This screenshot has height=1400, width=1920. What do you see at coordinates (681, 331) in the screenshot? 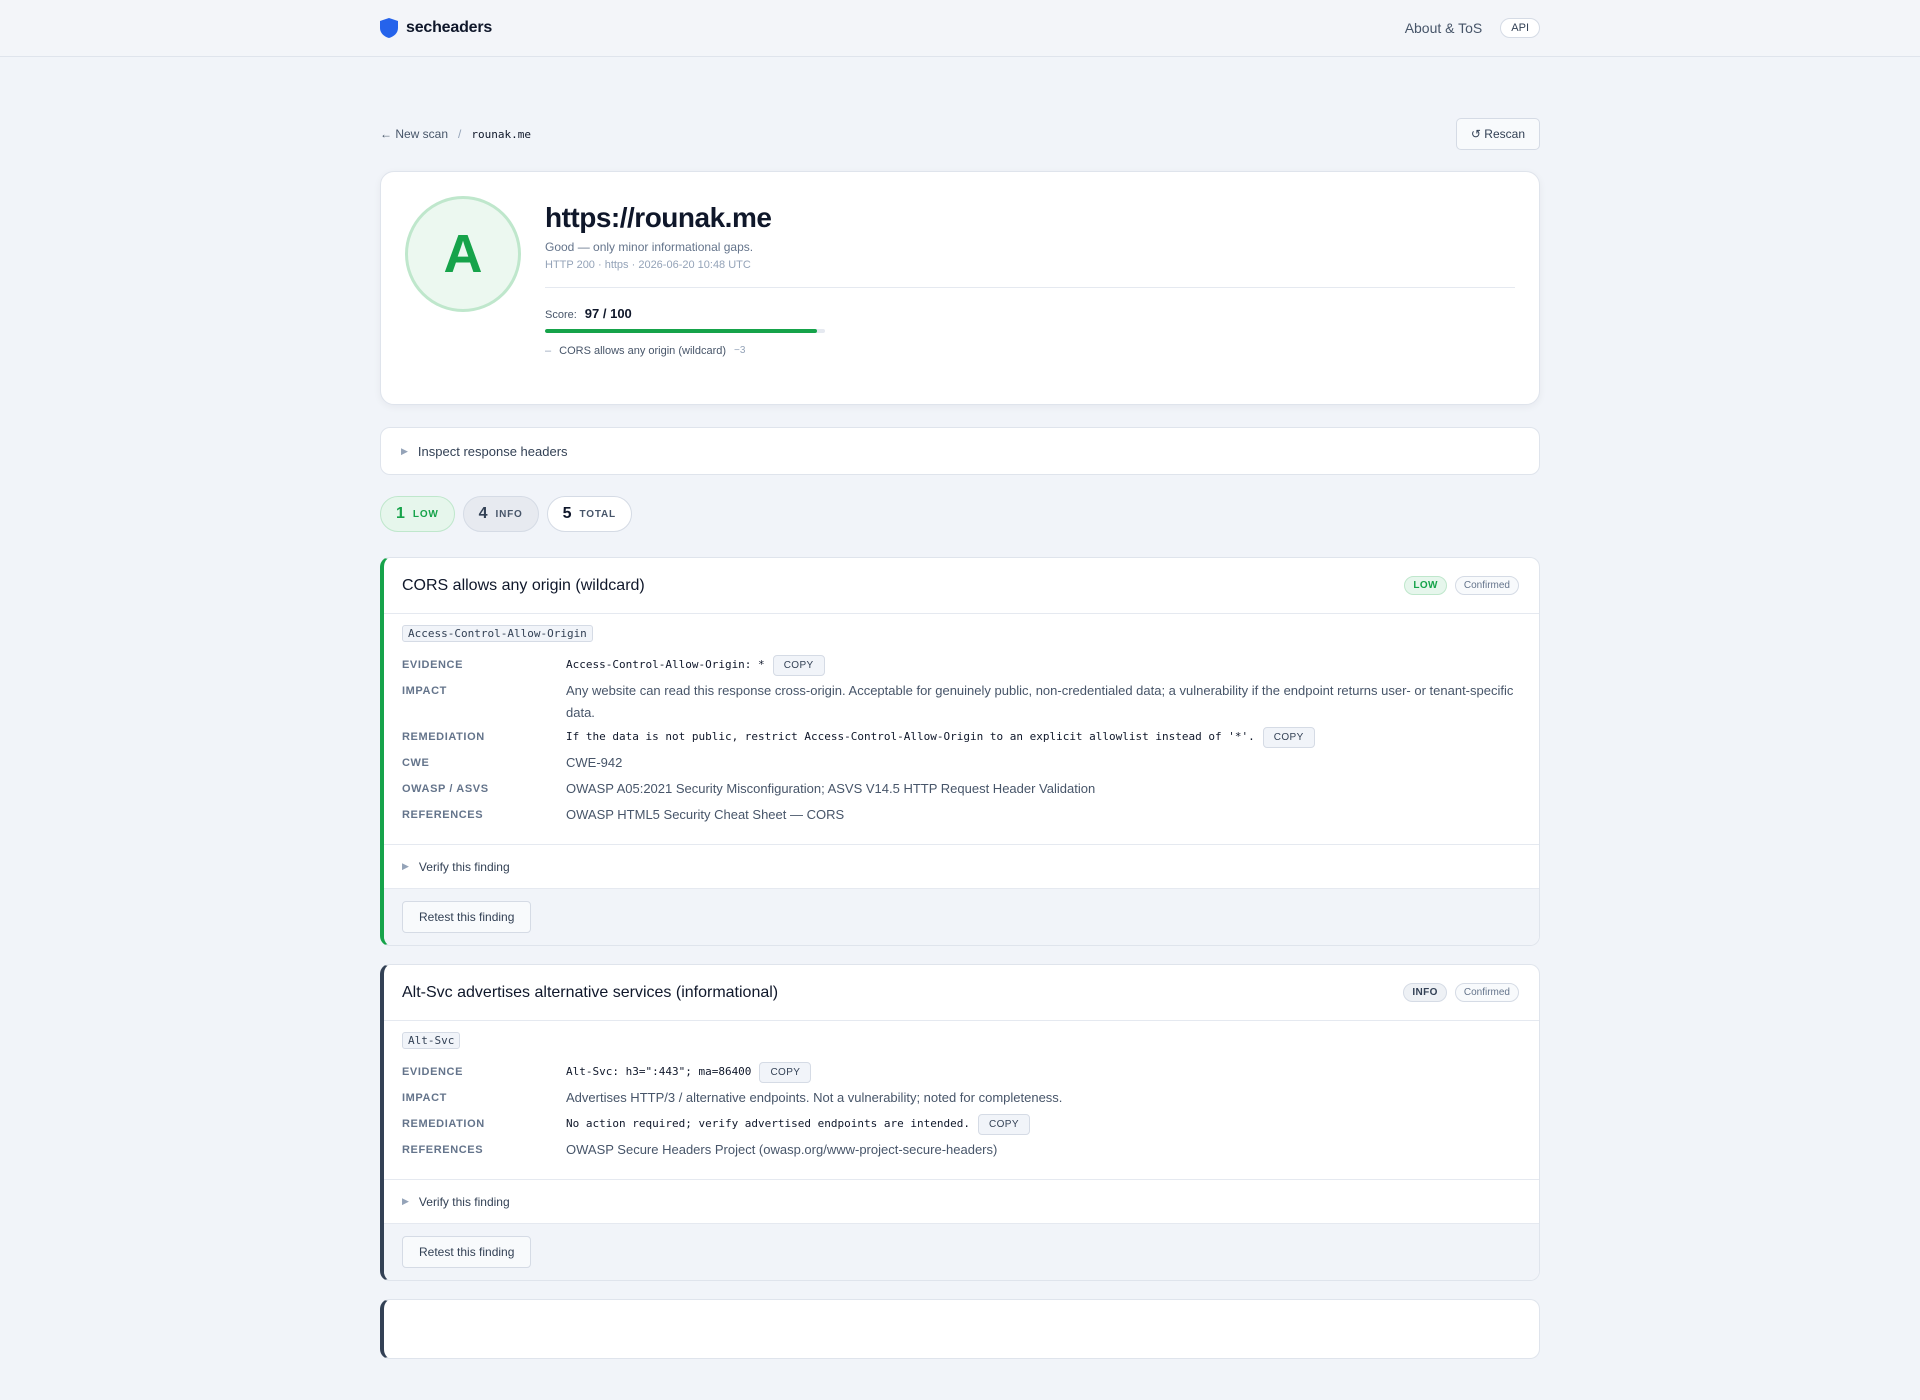
I see `score-bar-fill` at bounding box center [681, 331].